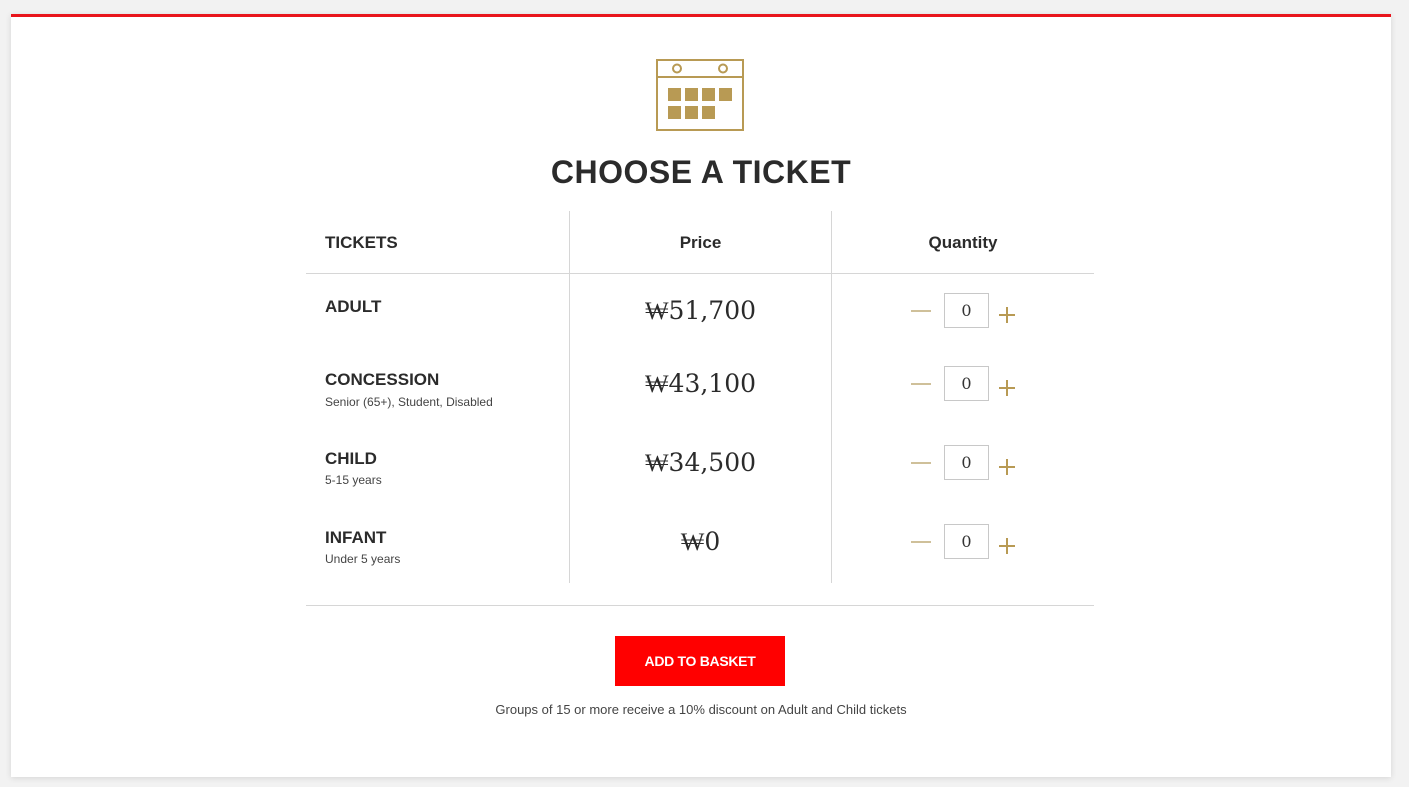  I want to click on increase-infant-button, so click(1007, 546).